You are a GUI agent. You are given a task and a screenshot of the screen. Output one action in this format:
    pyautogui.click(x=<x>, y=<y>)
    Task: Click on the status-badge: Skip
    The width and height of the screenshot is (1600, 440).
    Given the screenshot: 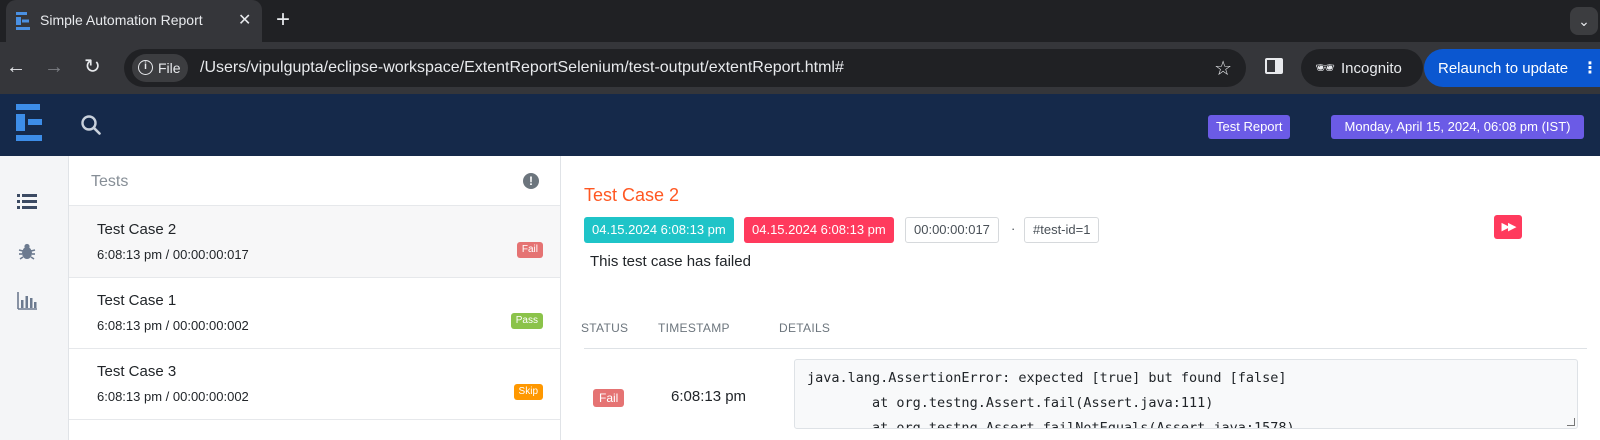 What is the action you would take?
    pyautogui.click(x=528, y=392)
    